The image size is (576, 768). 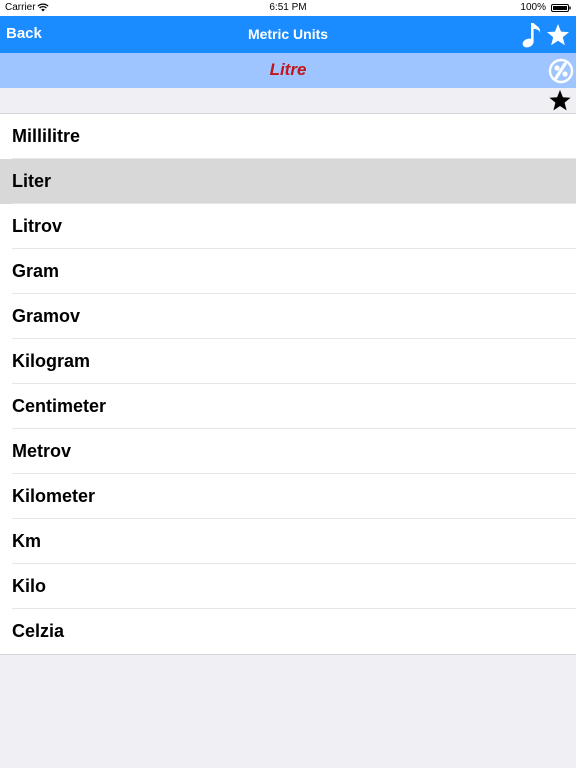 I want to click on navigation-bar: Back Metric Units, so click(x=288, y=34).